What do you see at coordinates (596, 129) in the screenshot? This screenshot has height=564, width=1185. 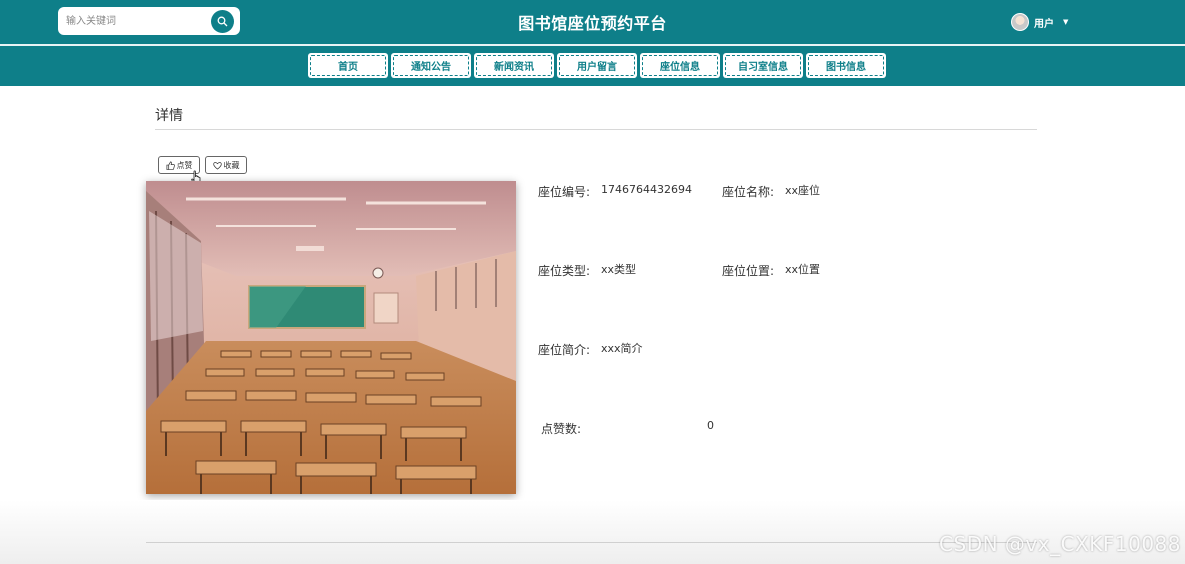 I see `section-divider` at bounding box center [596, 129].